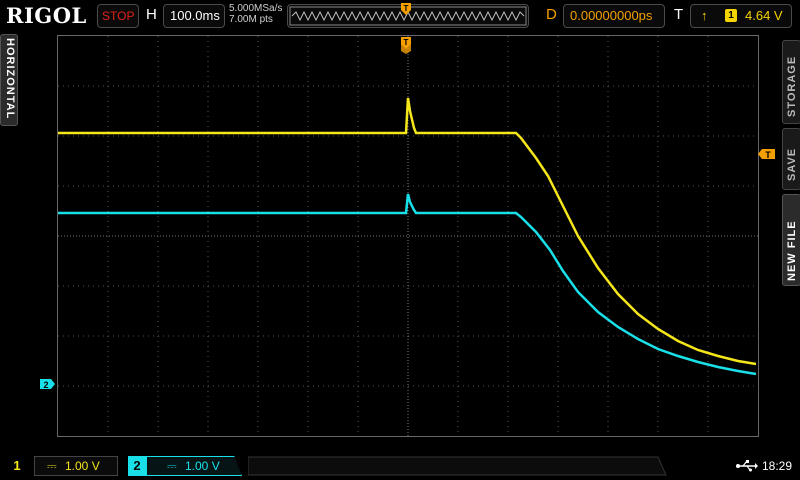 This screenshot has height=480, width=800. What do you see at coordinates (46, 15) in the screenshot?
I see `brand-logo: RIGOL` at bounding box center [46, 15].